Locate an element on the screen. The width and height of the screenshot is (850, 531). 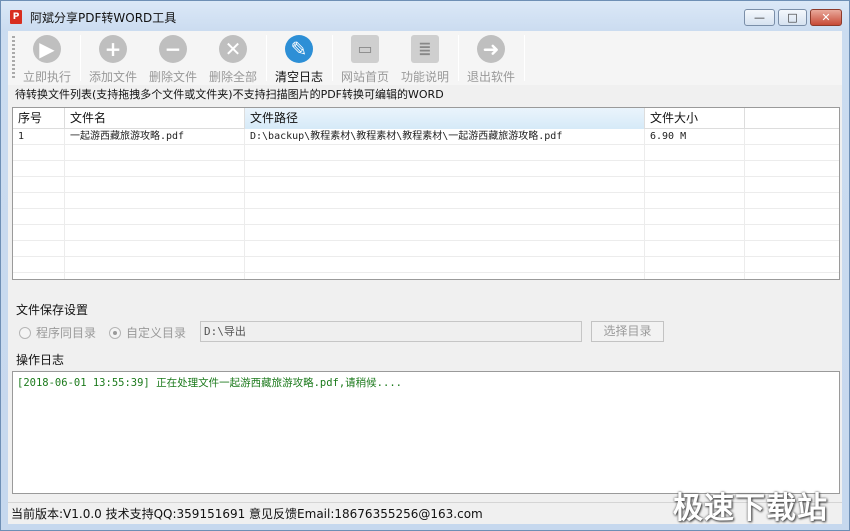
exit-icon: ➜ is located at coordinates (491, 49).